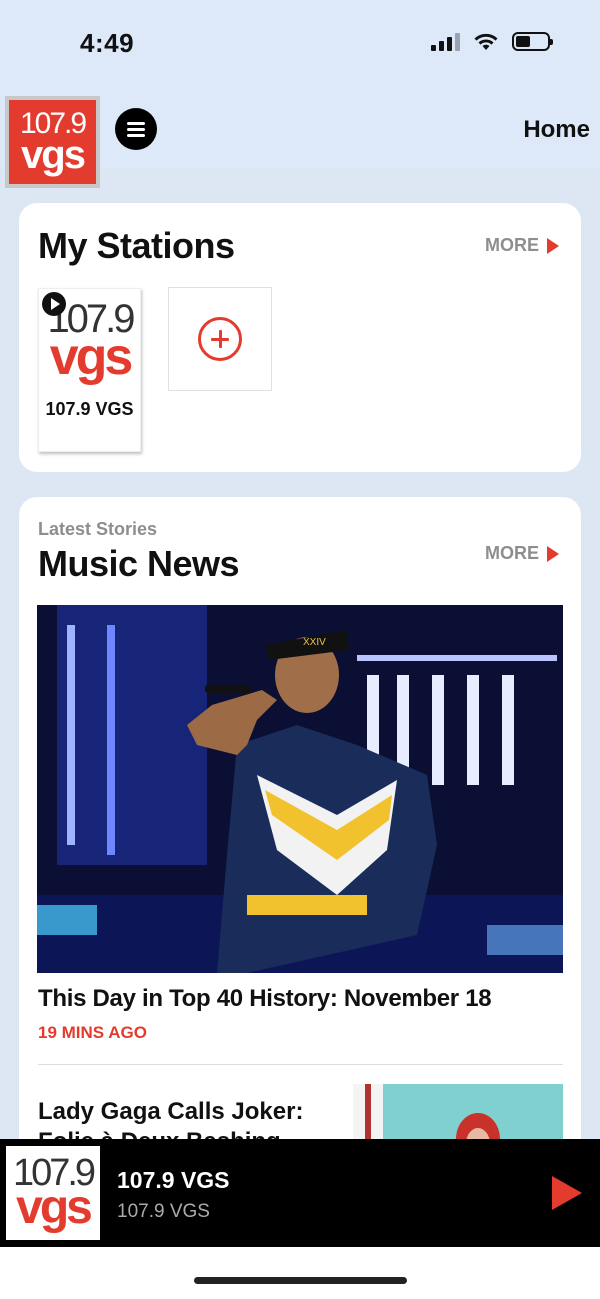 Image resolution: width=600 pixels, height=1299 pixels. Describe the element at coordinates (556, 129) in the screenshot. I see `page-title: Home` at that location.